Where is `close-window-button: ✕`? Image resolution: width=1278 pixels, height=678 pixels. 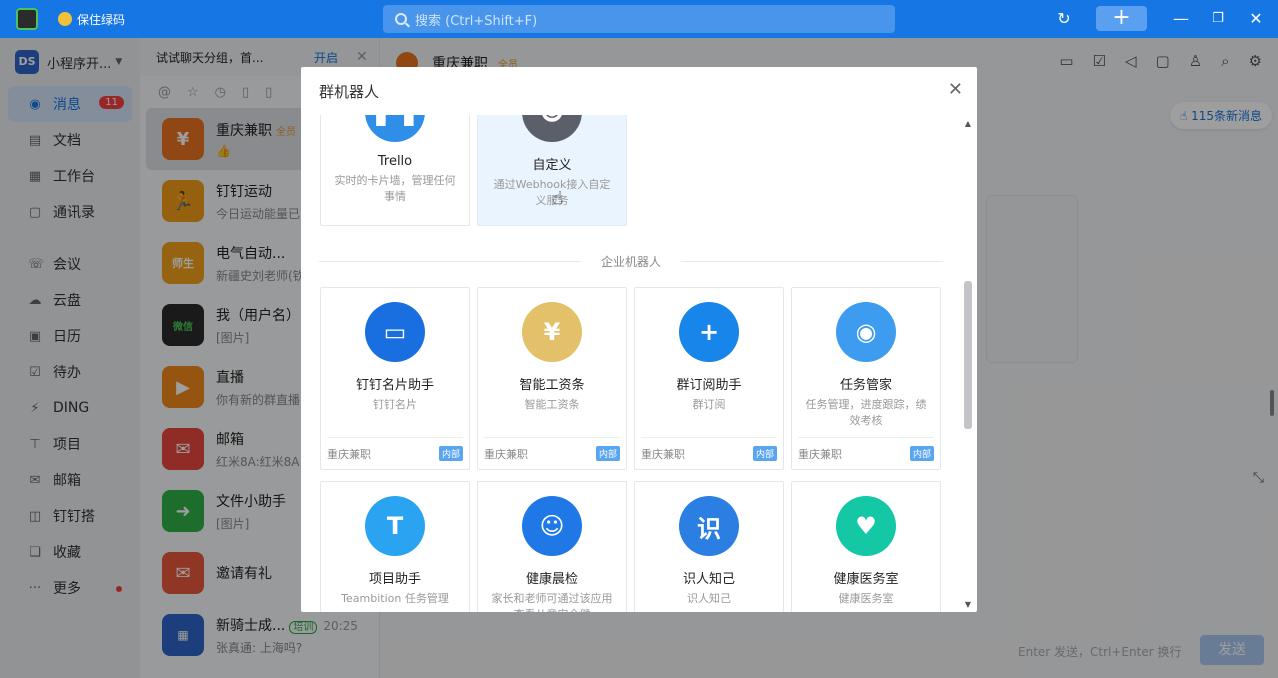 close-window-button: ✕ is located at coordinates (1256, 19).